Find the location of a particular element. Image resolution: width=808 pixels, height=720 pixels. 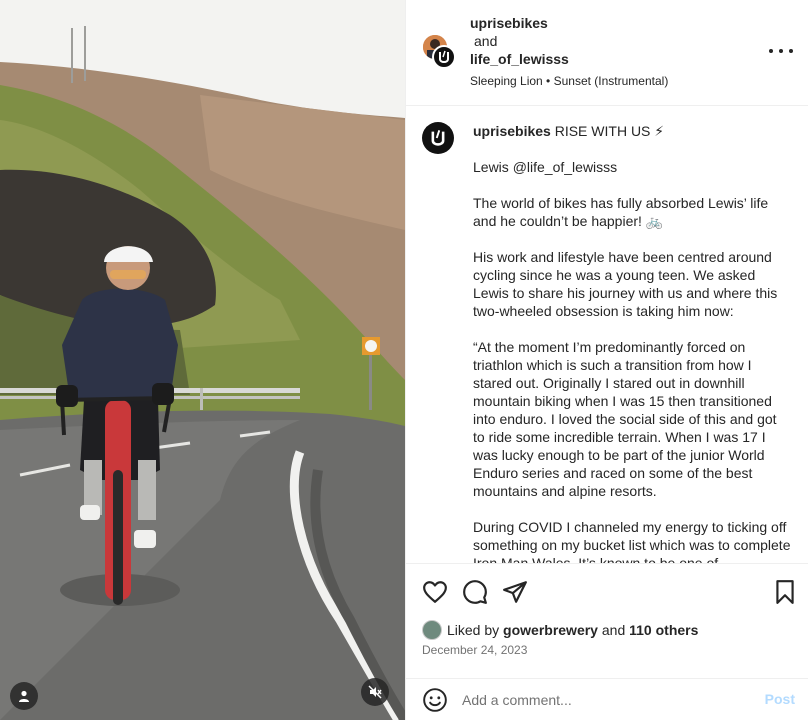

comment-bar: Post is located at coordinates (607, 699).